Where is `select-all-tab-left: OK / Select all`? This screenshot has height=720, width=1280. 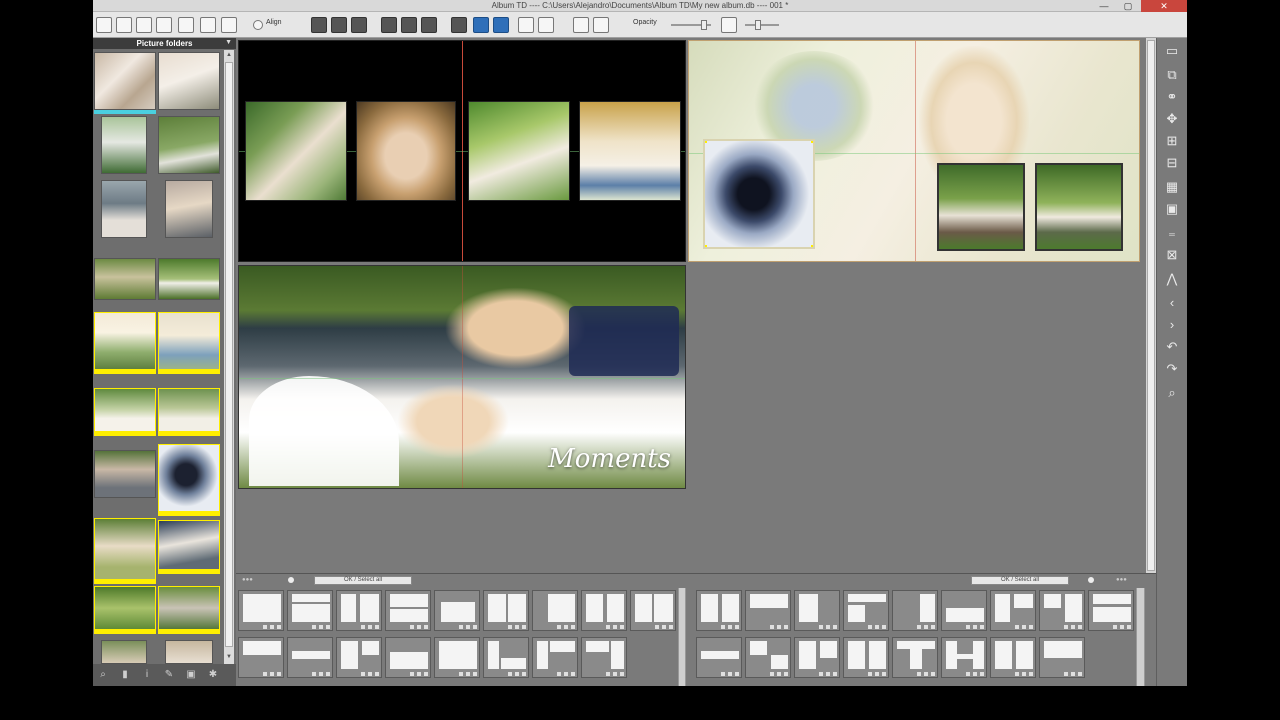 select-all-tab-left: OK / Select all is located at coordinates (363, 580).